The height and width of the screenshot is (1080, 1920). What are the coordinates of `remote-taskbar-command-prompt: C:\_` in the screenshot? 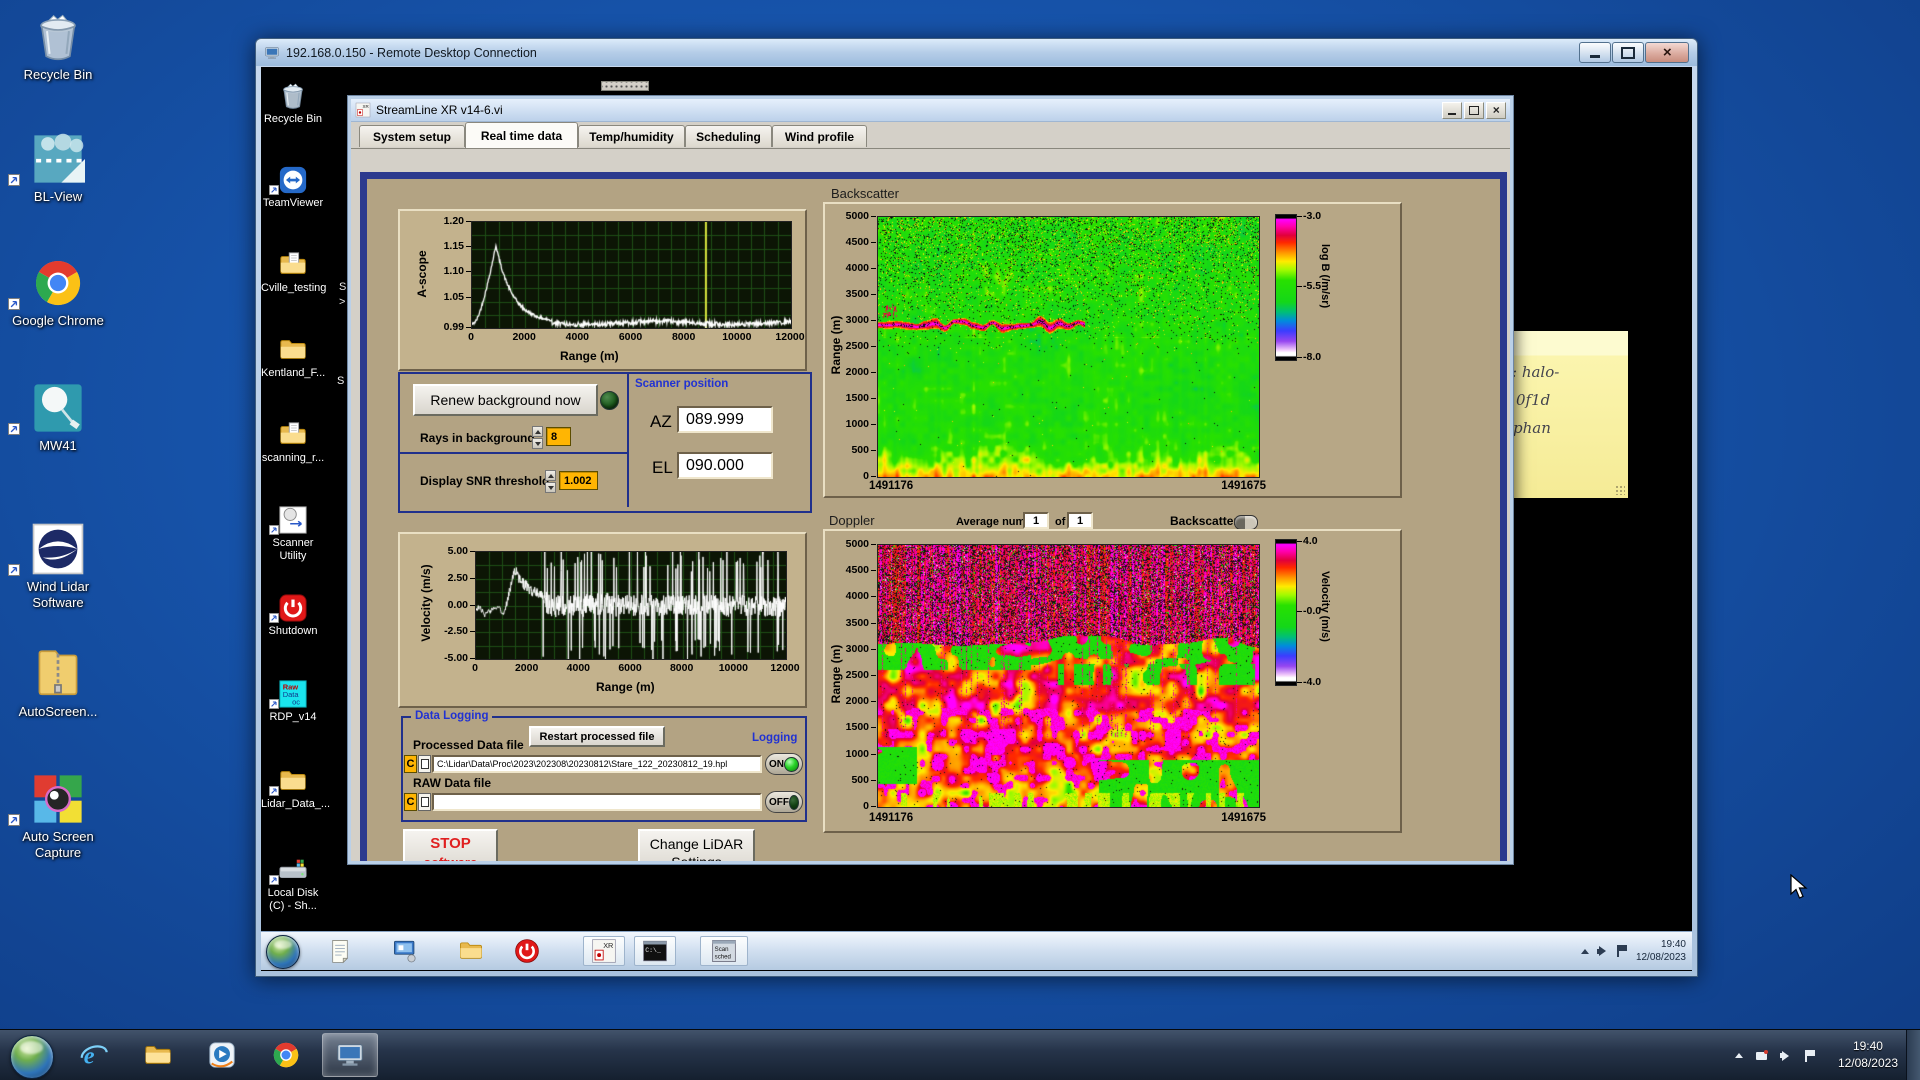 It's located at (655, 951).